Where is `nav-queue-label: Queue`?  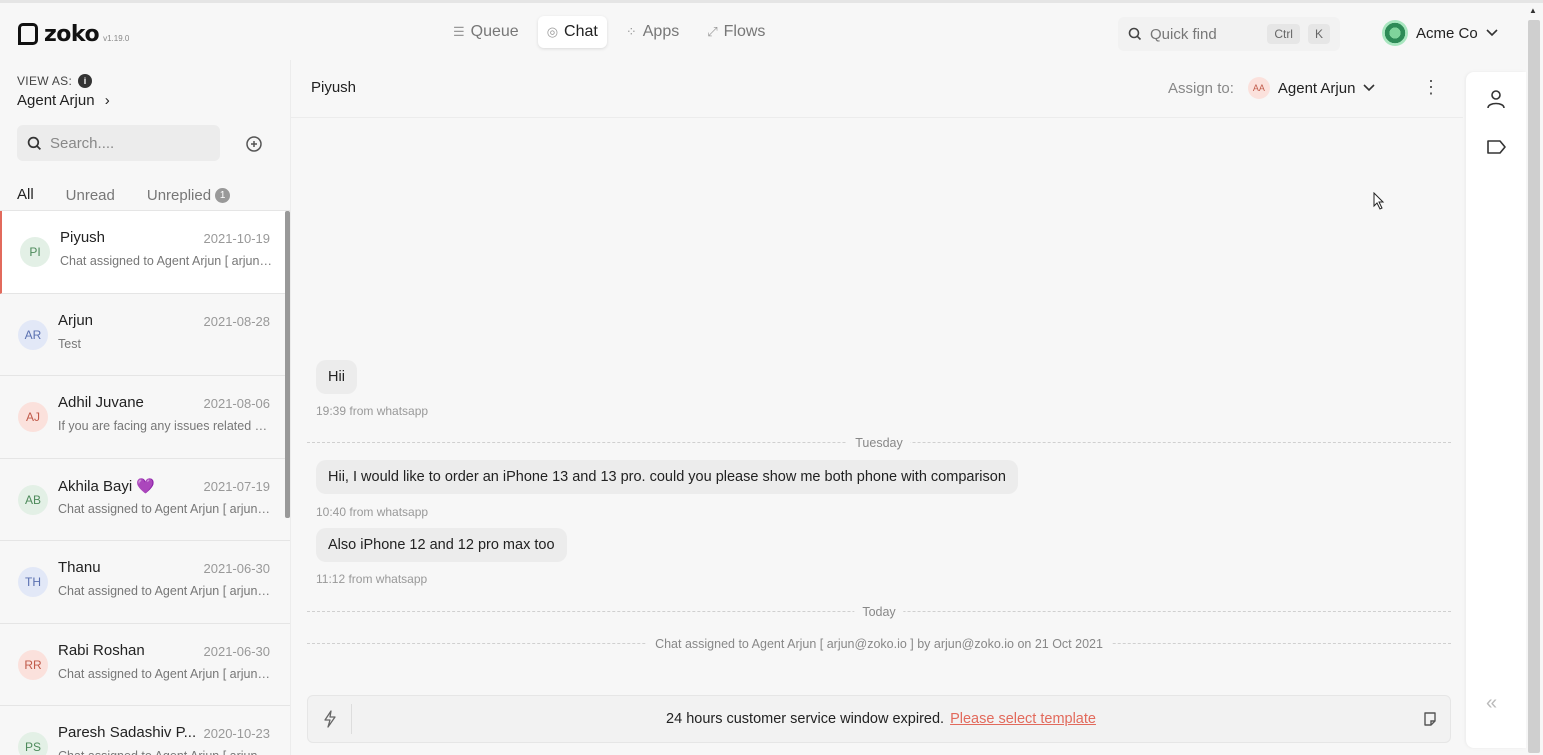
nav-queue-label: Queue is located at coordinates (494, 31).